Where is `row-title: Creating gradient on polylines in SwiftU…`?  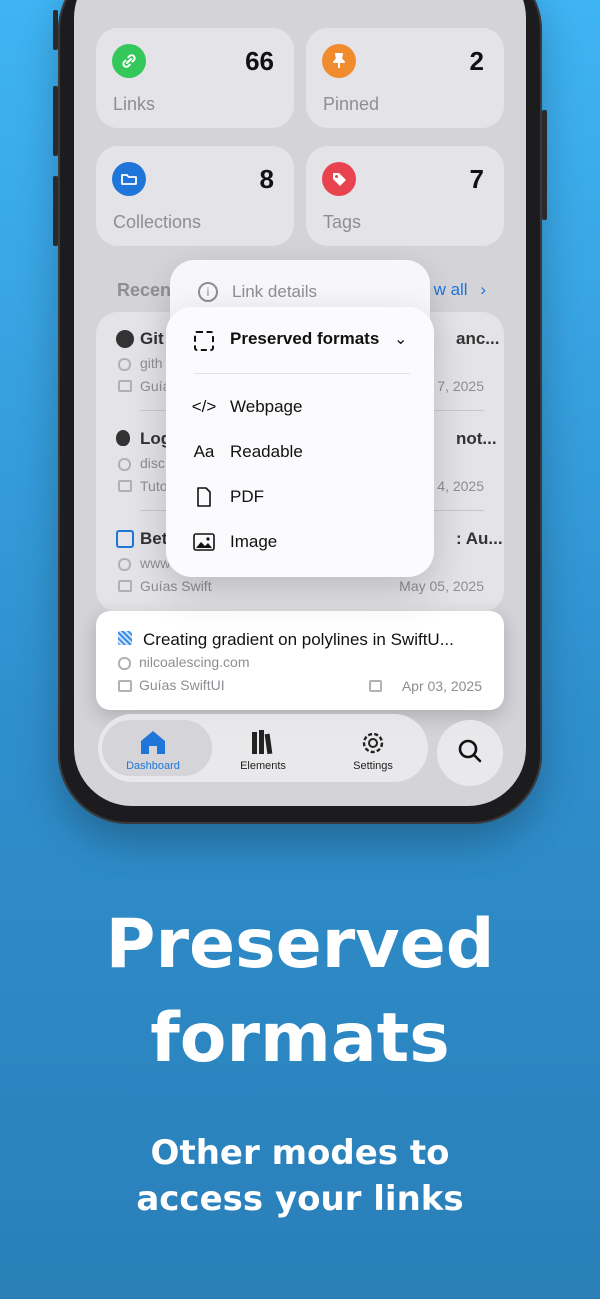
row-title: Creating gradient on polylines in SwiftU… is located at coordinates (298, 639).